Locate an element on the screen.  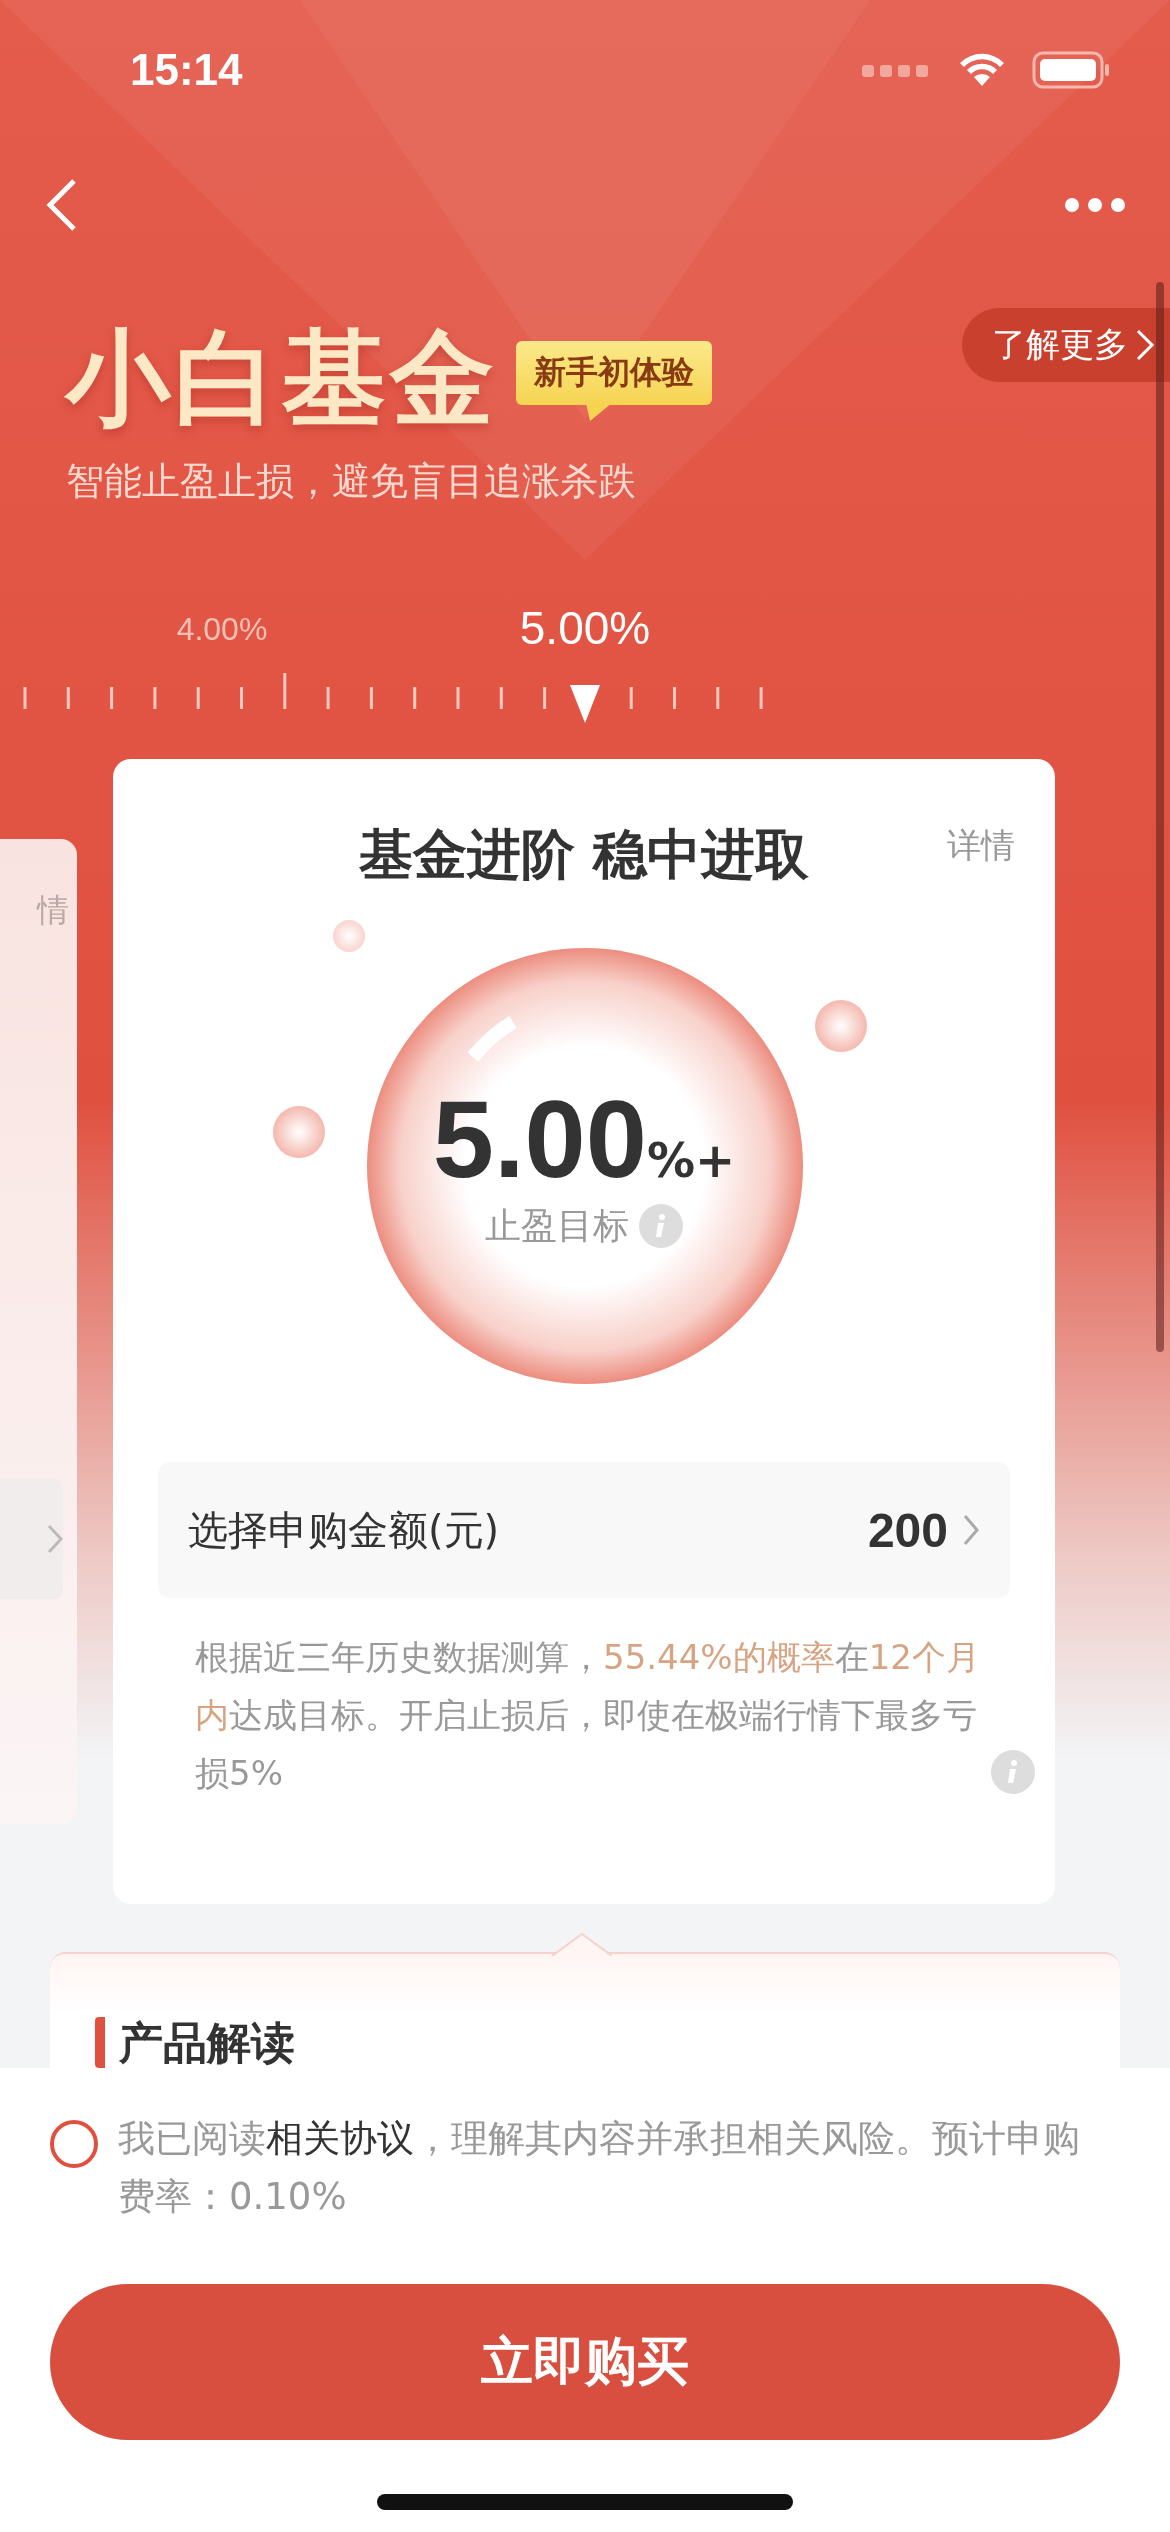
target-label: 止盈目标 is located at coordinates (557, 1225).